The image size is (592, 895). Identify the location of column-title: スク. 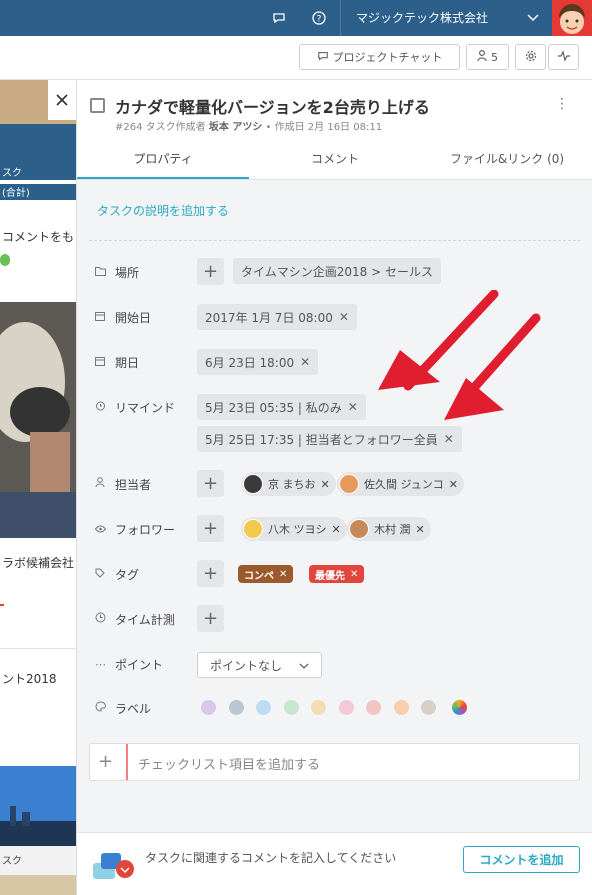
(38, 172).